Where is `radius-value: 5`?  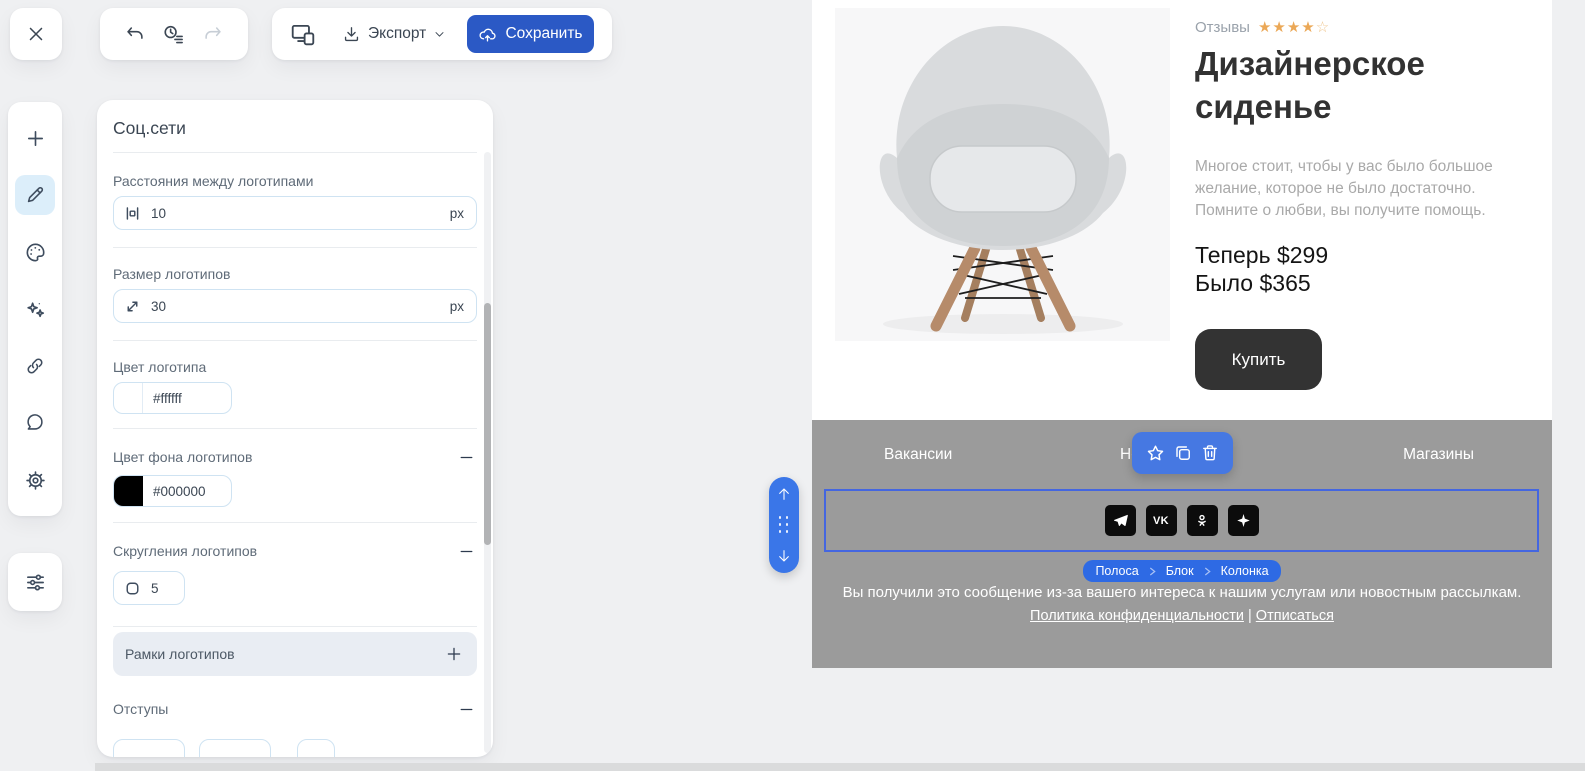 radius-value: 5 is located at coordinates (155, 588).